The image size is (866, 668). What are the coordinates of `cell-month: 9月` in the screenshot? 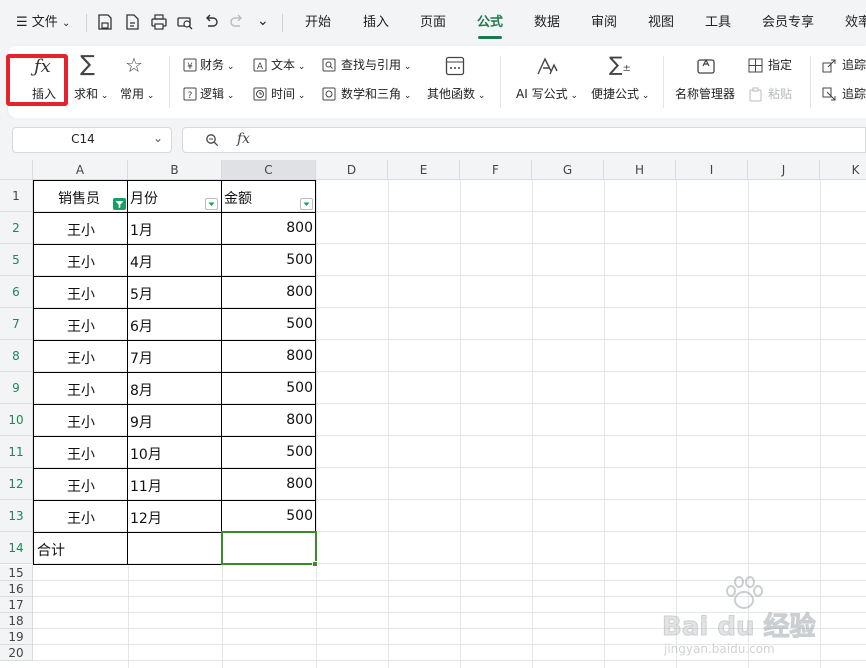 It's located at (141, 422).